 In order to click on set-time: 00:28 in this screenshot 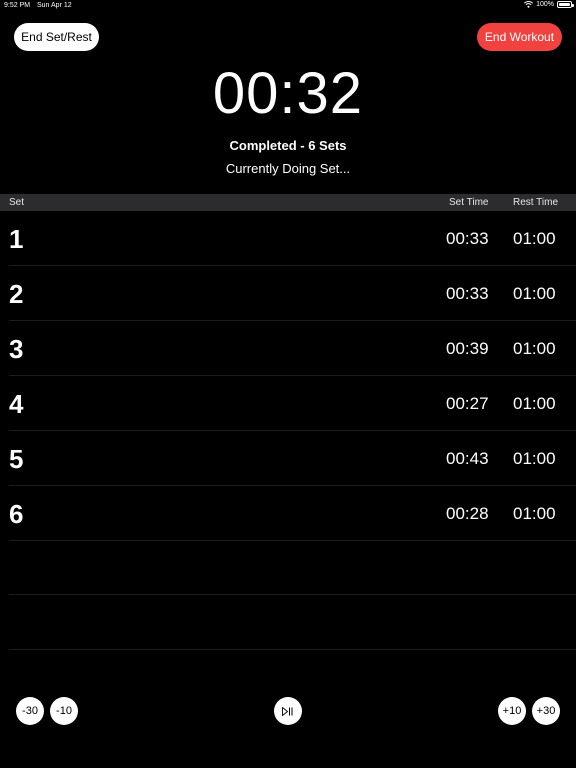, I will do `click(467, 513)`.